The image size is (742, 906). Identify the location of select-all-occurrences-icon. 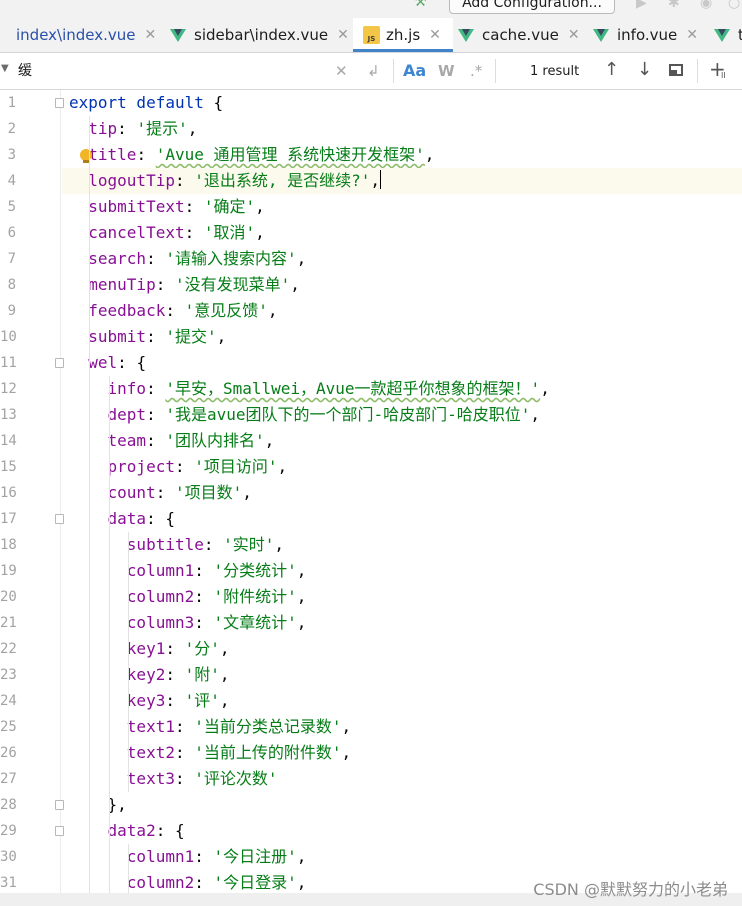
(676, 70).